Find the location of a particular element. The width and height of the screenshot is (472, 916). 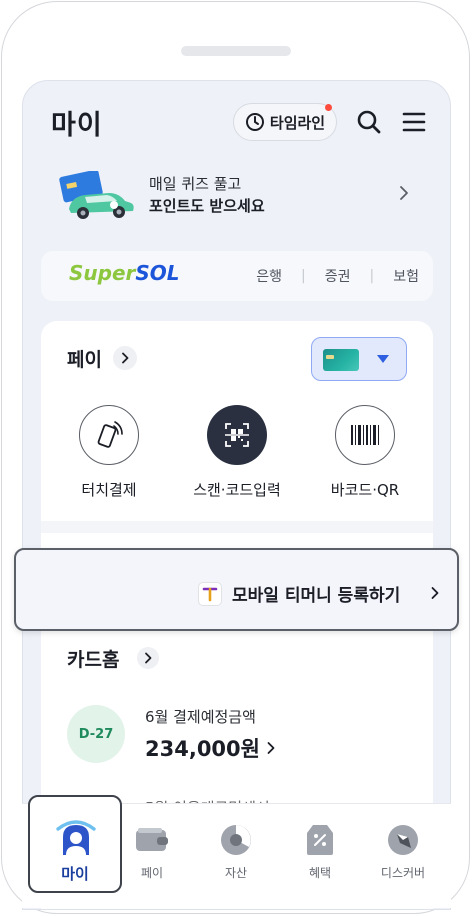

nav-item-assets: 자산 is located at coordinates (236, 851).